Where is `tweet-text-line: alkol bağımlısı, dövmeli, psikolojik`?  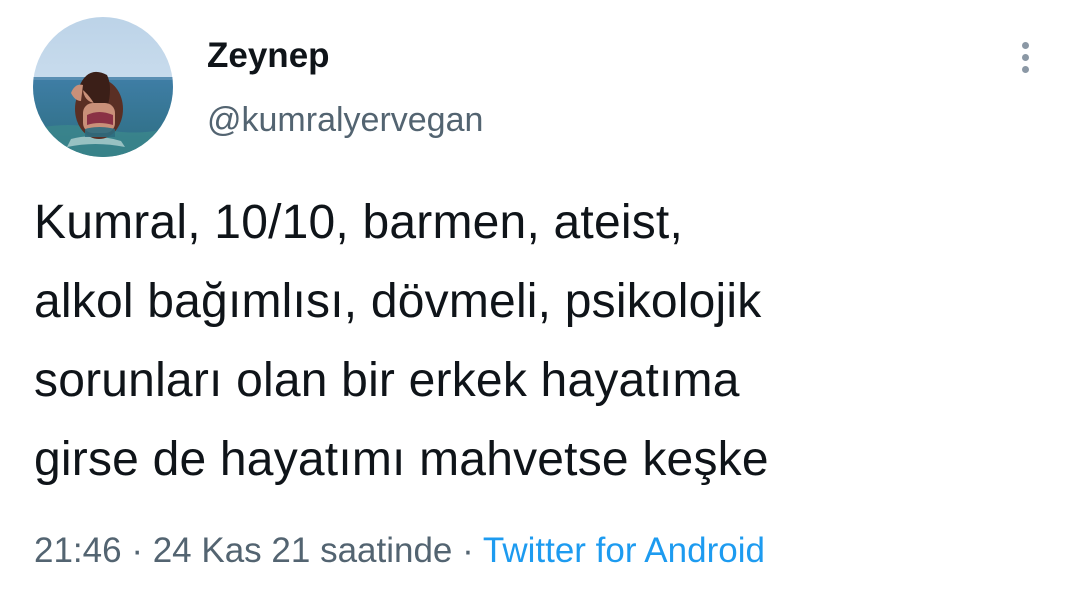
tweet-text-line: alkol bağımlısı, dövmeli, psikolojik is located at coordinates (398, 301).